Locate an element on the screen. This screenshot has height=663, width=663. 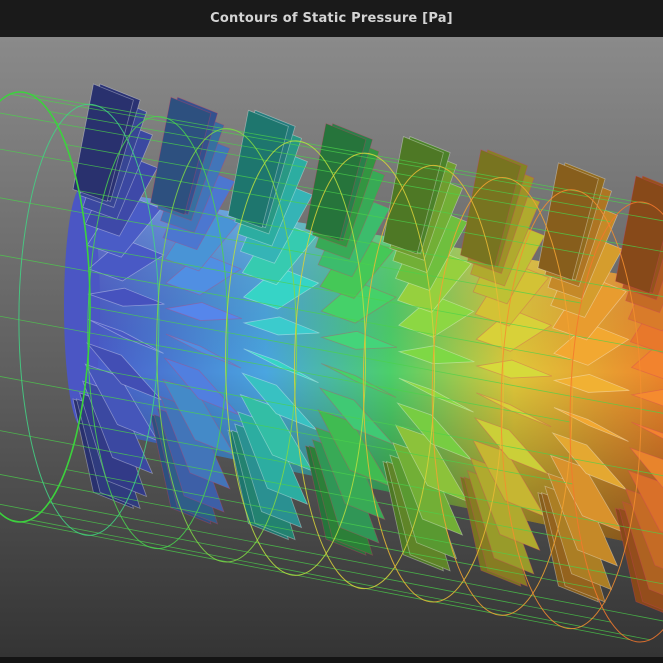
window-title: Contours of Static Pressure [Pa] is located at coordinates (331, 18).